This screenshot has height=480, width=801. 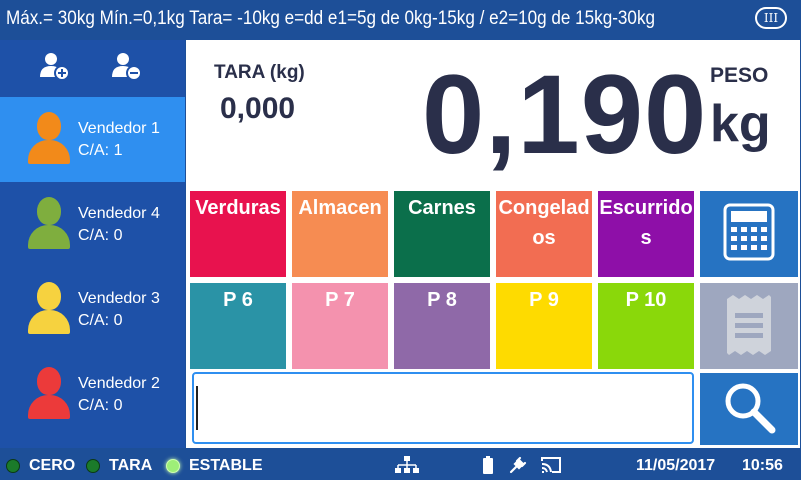 I want to click on tare-label: TARA, so click(x=131, y=465).